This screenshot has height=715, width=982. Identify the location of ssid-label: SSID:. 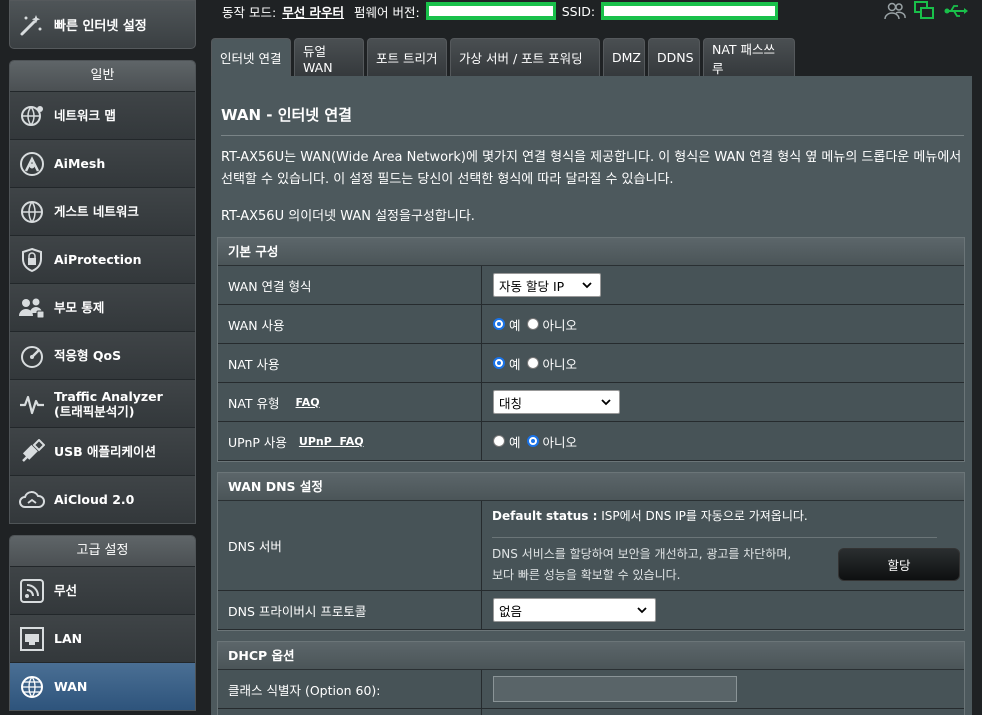
(578, 11).